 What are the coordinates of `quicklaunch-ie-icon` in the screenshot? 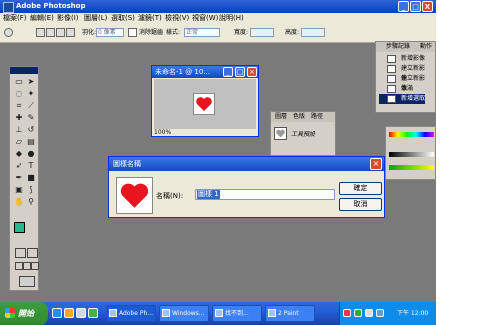 It's located at (57, 313).